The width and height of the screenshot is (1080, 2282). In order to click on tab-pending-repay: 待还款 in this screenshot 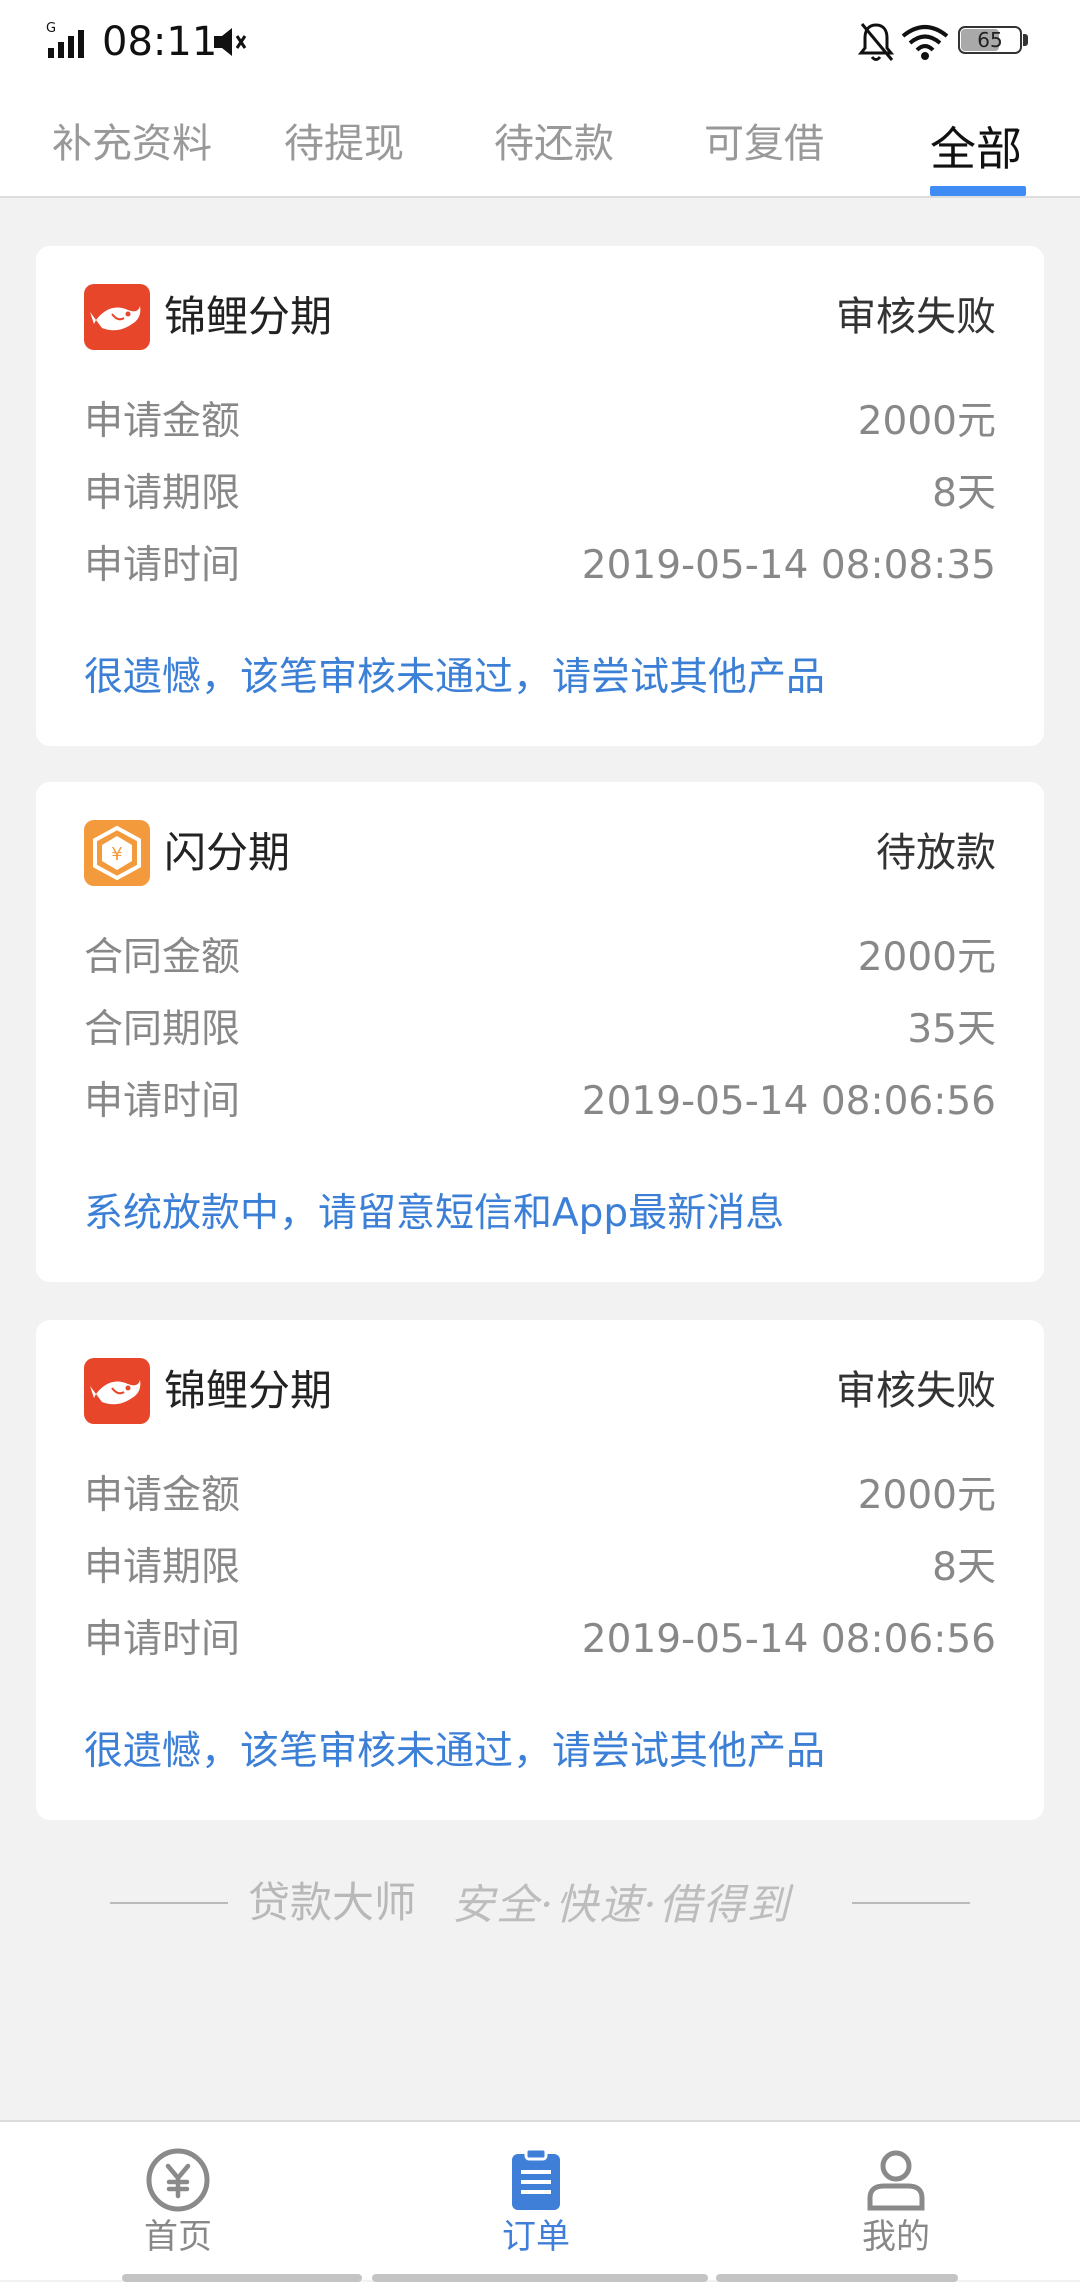, I will do `click(554, 151)`.